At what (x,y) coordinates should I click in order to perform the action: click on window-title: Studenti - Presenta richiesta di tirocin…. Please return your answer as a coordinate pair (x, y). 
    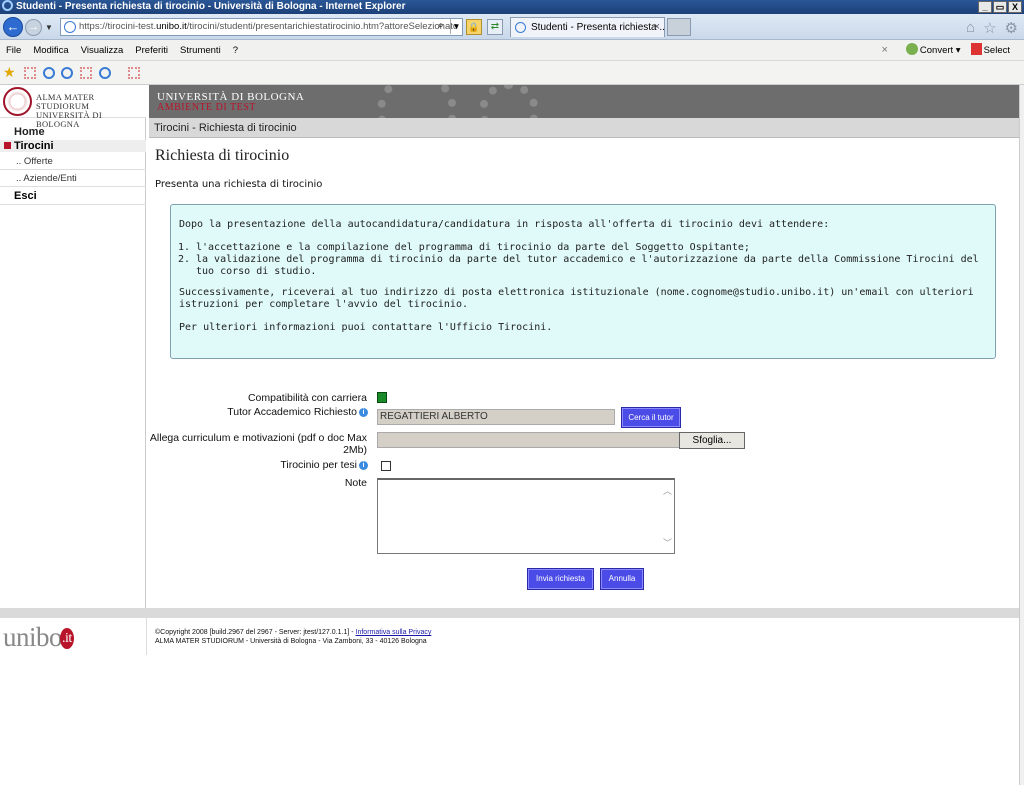
    Looking at the image, I should click on (211, 6).